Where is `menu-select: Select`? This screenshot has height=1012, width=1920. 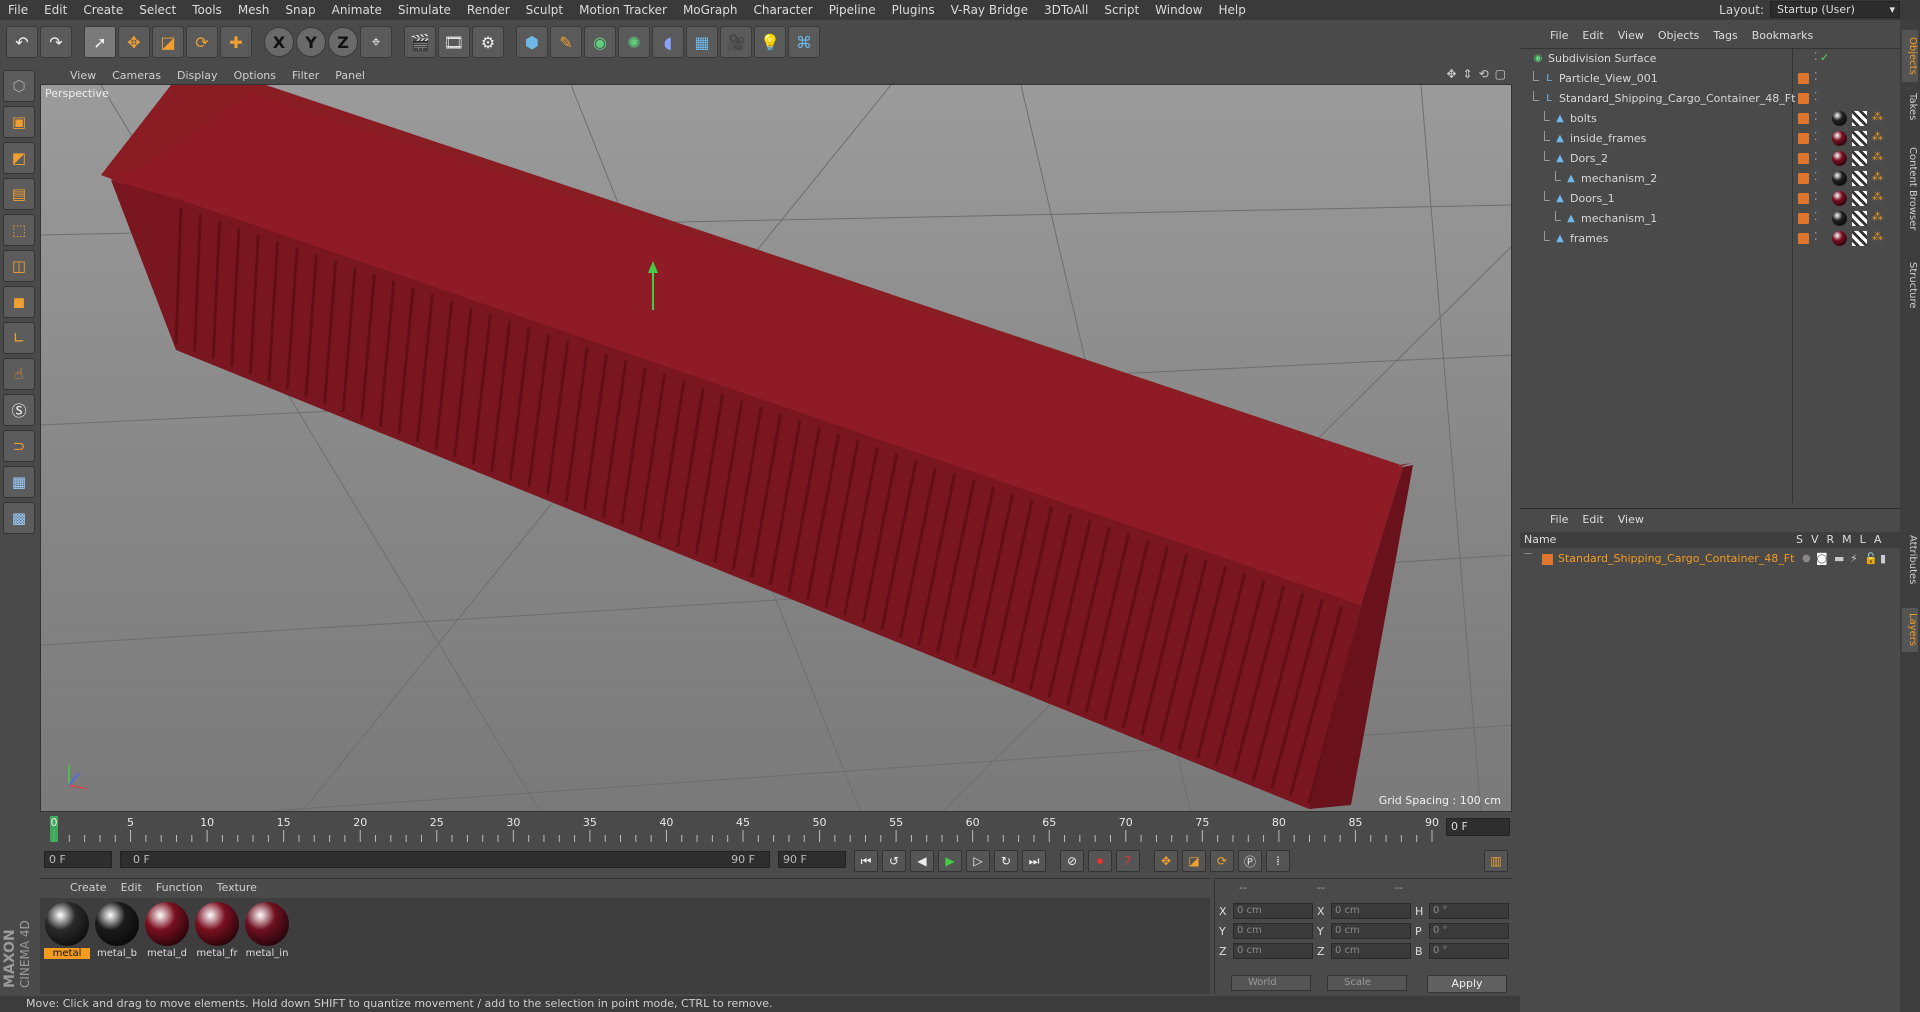
menu-select: Select is located at coordinates (157, 10).